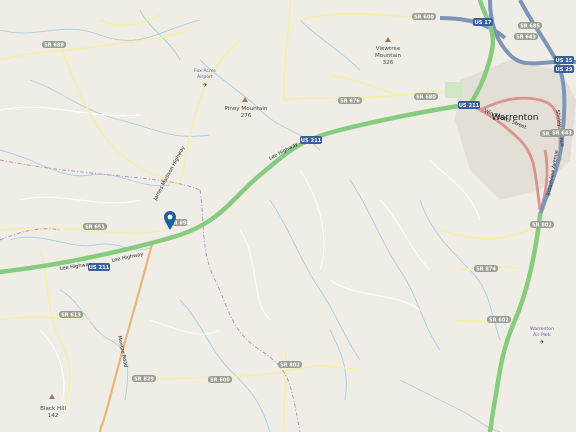 Image resolution: width=576 pixels, height=432 pixels. I want to click on airport-warrenton-air-park: Warrenton Air Park ✈, so click(542, 336).